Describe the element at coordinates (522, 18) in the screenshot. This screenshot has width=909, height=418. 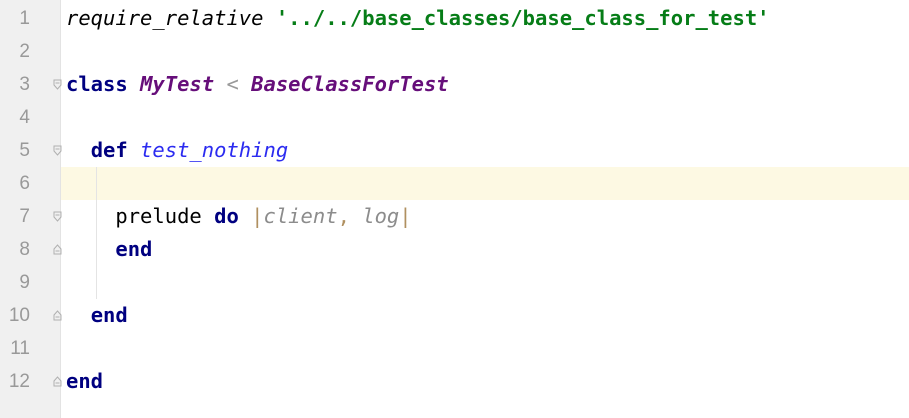
I see `string-literal: '../../base_classes/base_class_for_test'` at that location.